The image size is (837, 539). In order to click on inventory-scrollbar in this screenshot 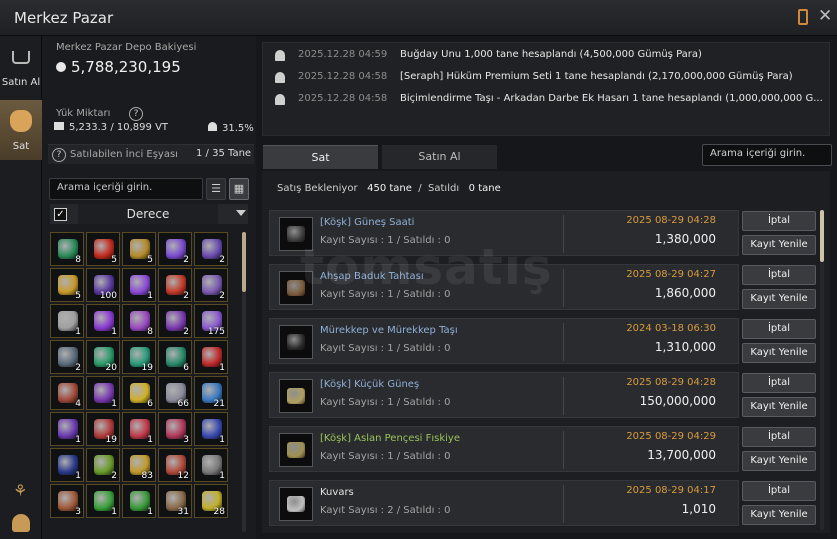, I will do `click(244, 262)`.